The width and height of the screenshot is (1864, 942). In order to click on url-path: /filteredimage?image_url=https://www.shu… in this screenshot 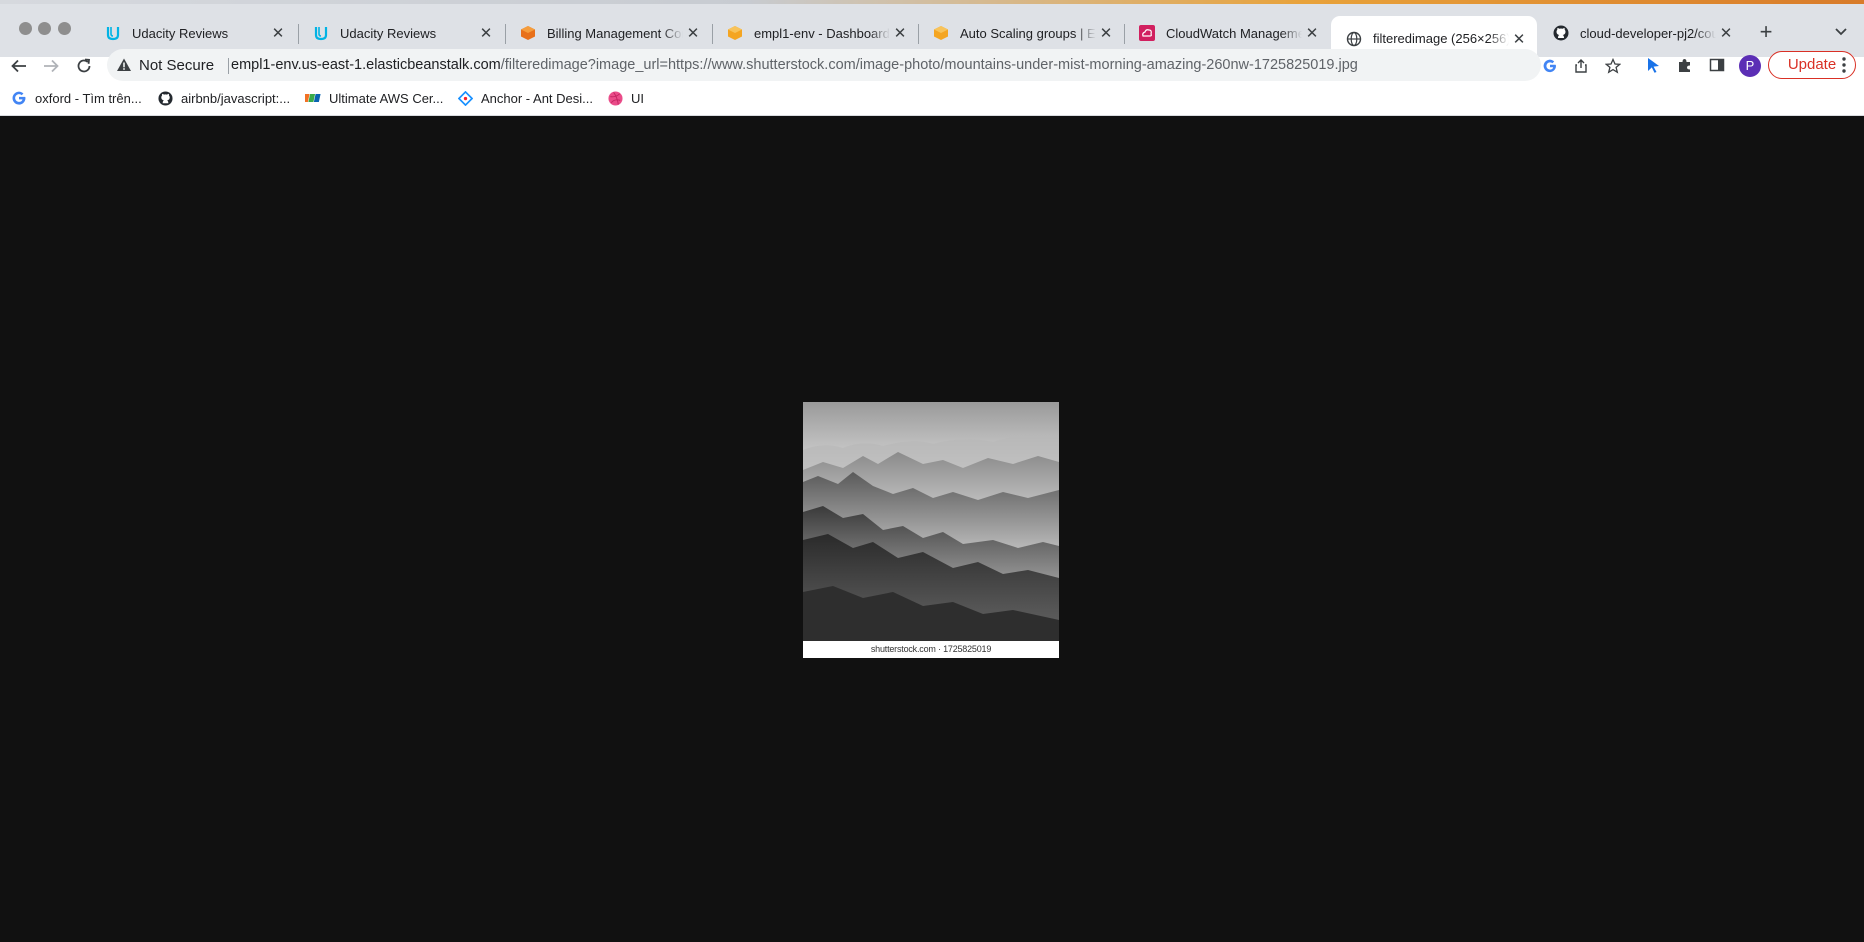, I will do `click(929, 65)`.